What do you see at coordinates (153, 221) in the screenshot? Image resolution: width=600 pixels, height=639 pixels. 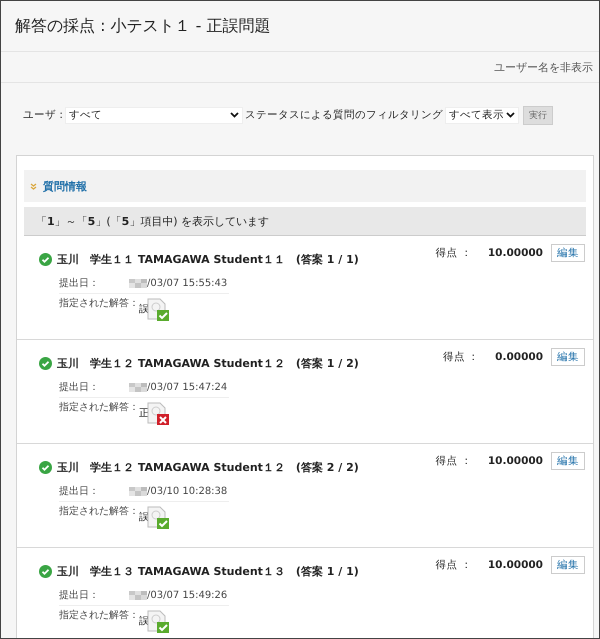 I see `item-count-text: 「1」～「5」(「5」項目中) を表示しています` at bounding box center [153, 221].